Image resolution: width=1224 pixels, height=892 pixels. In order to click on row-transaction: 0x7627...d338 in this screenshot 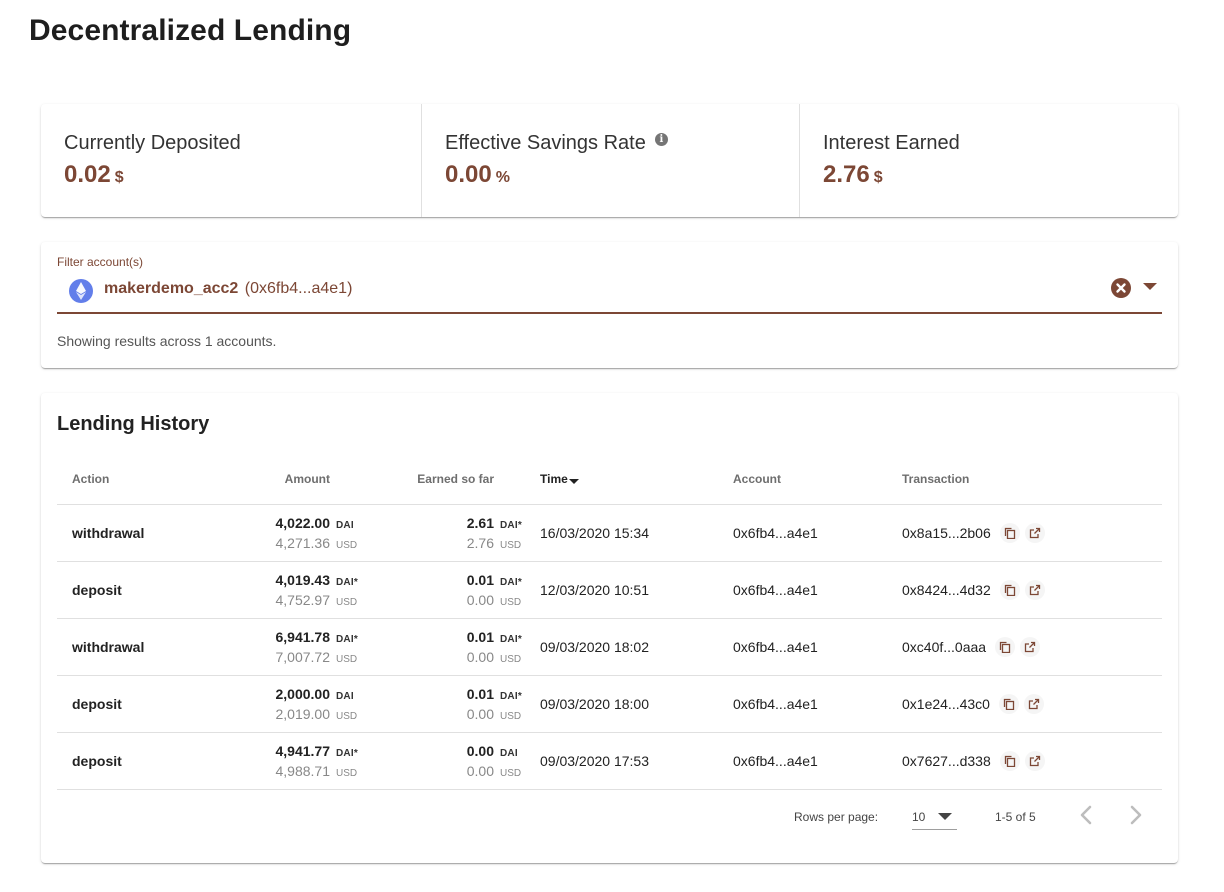, I will do `click(1032, 761)`.